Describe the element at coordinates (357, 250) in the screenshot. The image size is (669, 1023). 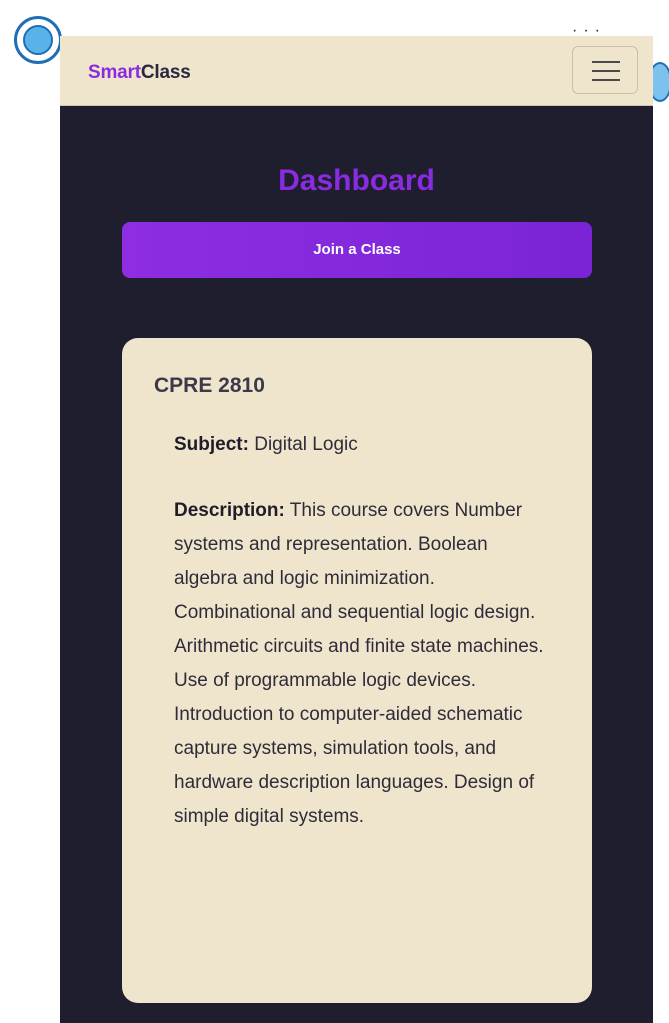
I see `join-class-button: Join a Class` at that location.